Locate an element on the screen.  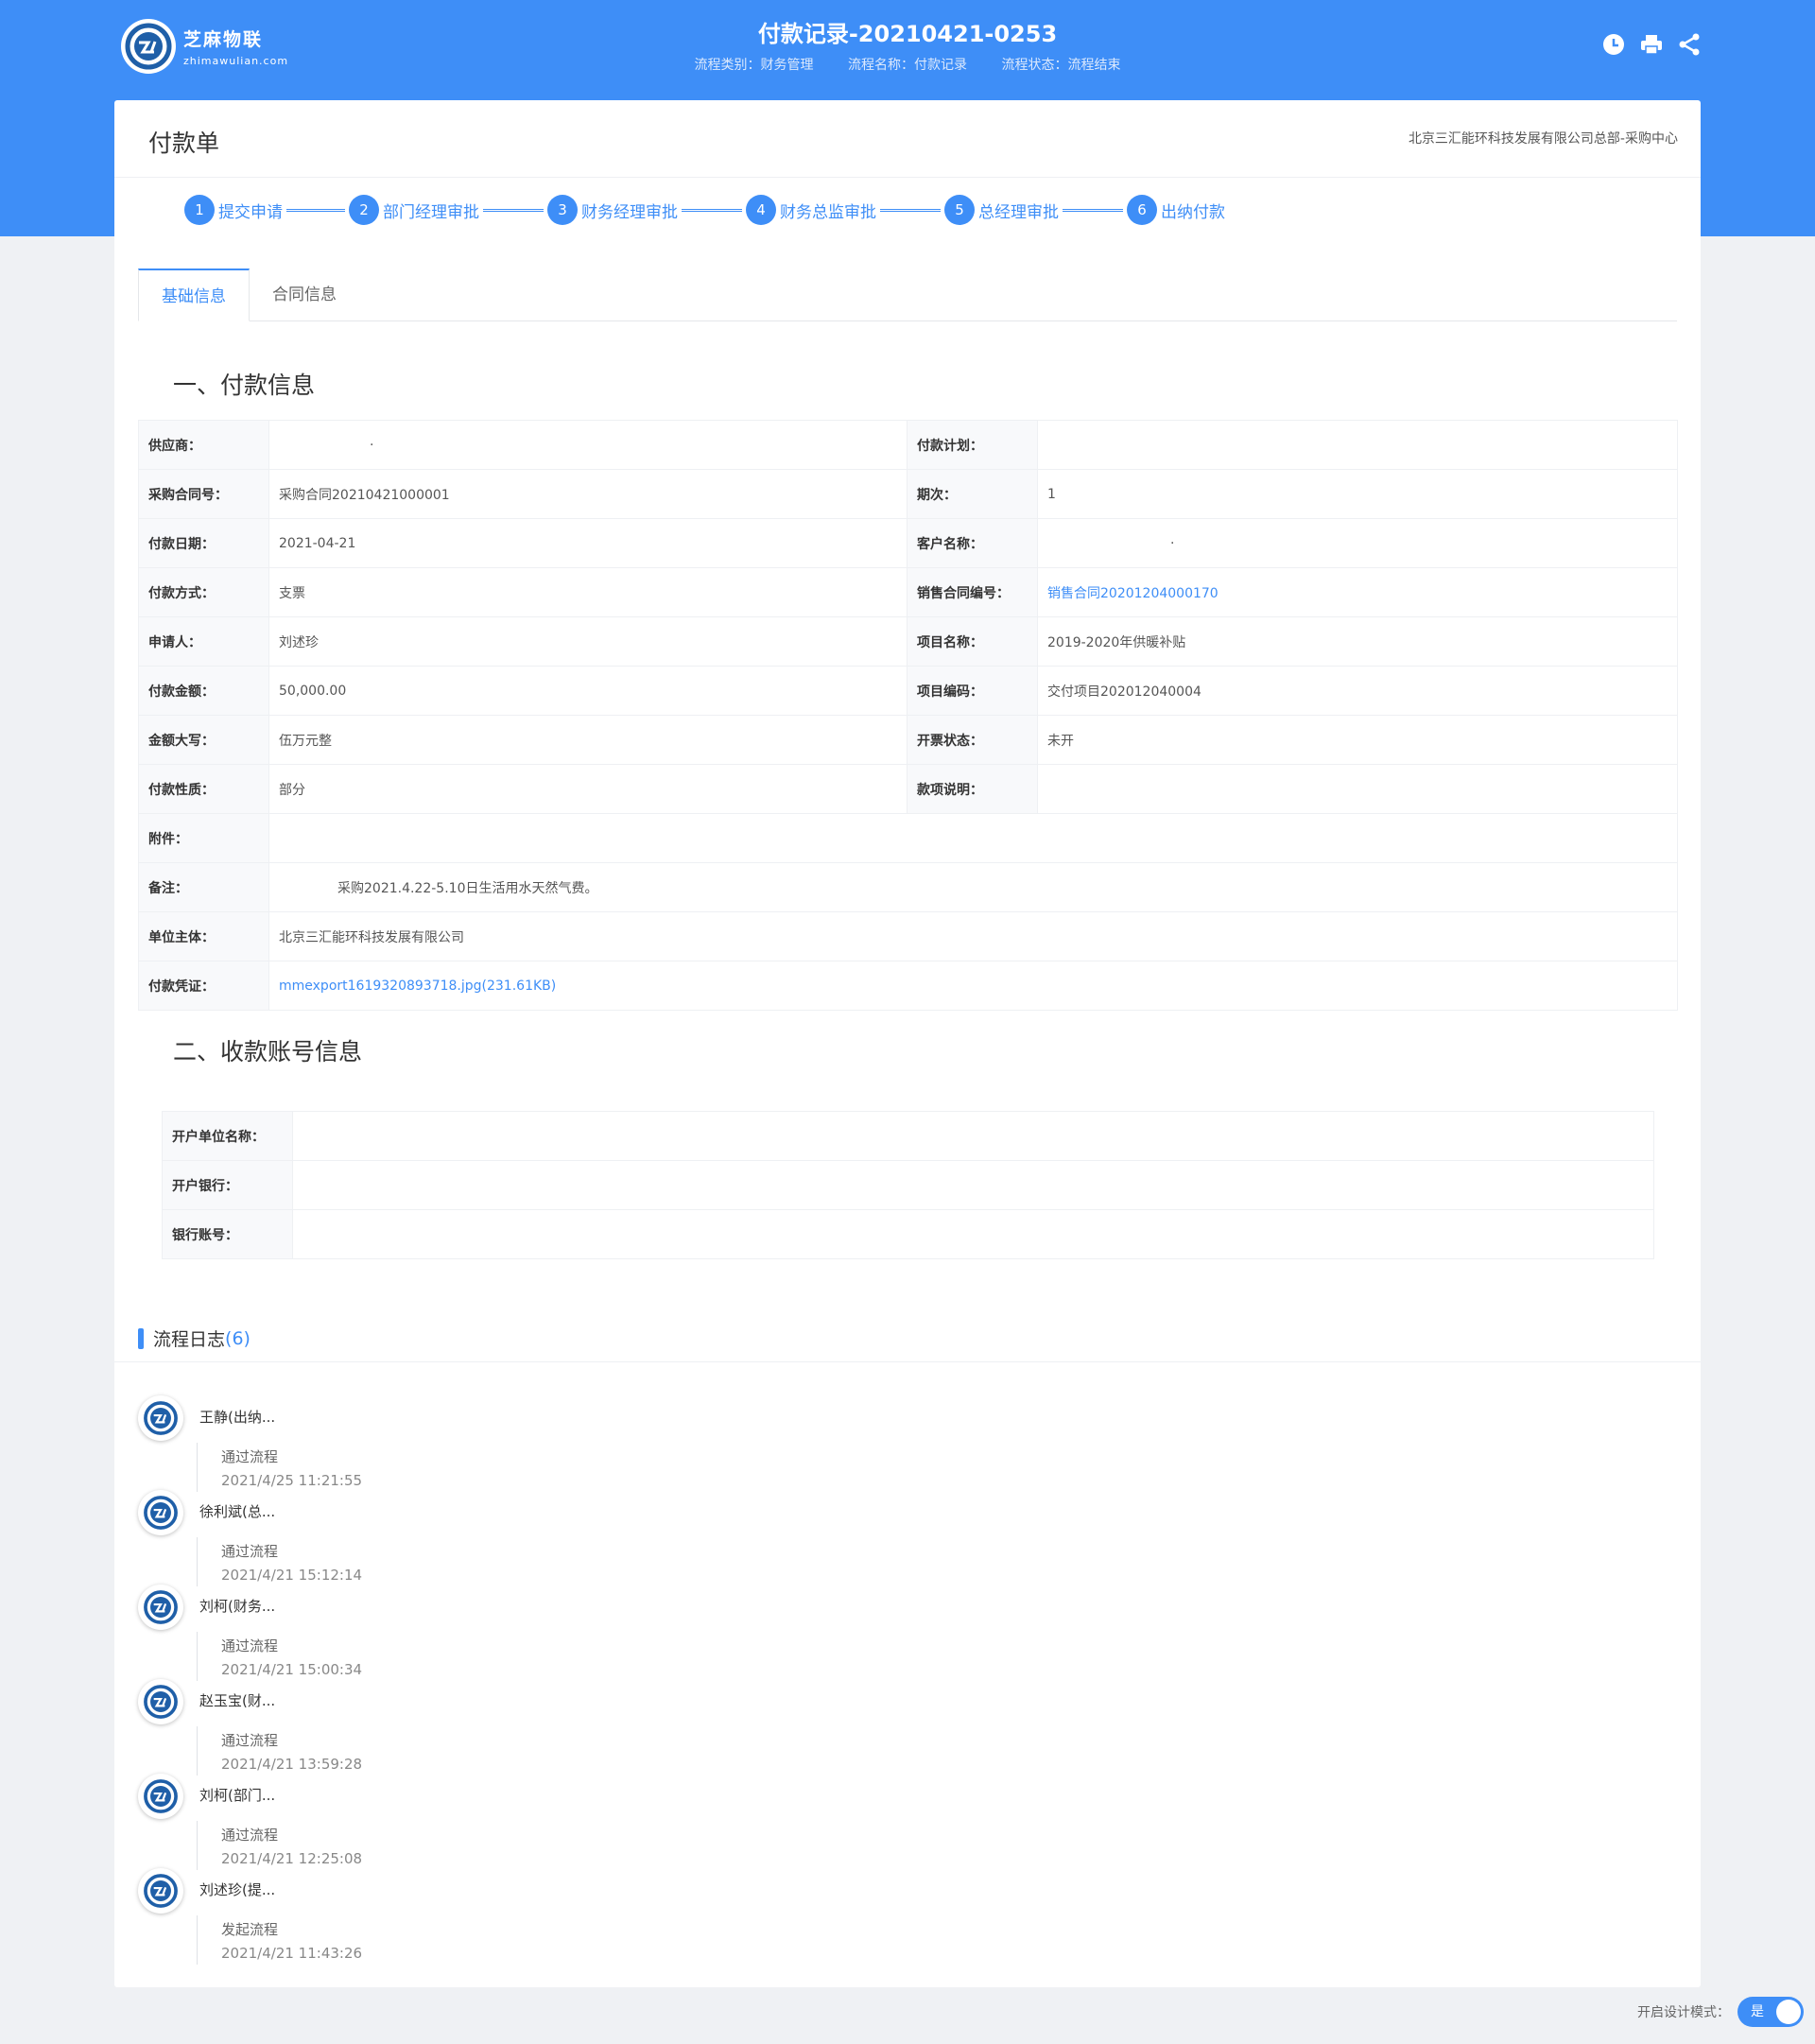
field-label: 供应商： is located at coordinates (203, 445).